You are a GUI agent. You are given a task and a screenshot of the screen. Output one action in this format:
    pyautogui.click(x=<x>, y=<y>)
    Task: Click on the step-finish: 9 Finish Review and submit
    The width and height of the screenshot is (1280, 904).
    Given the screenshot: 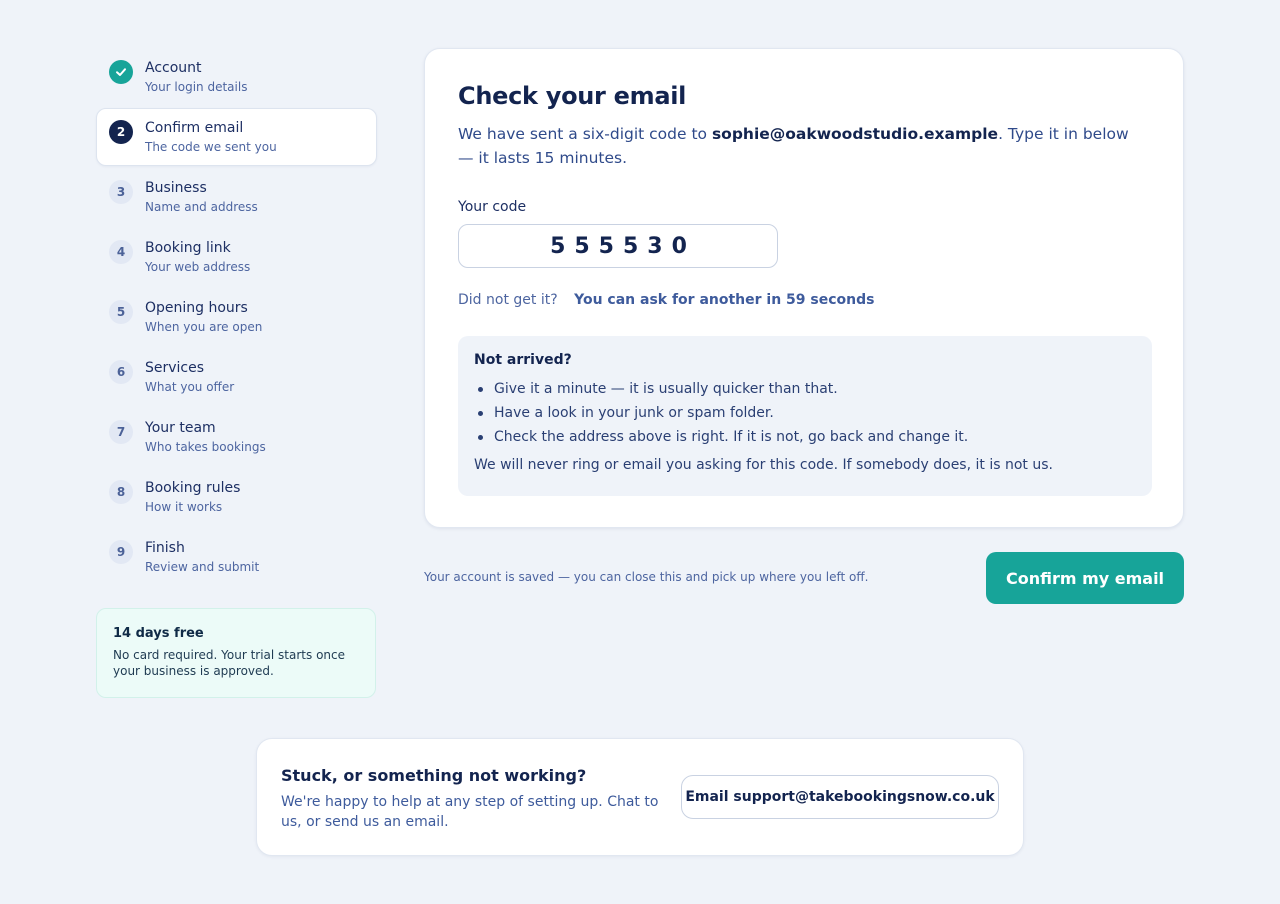 What is the action you would take?
    pyautogui.click(x=236, y=557)
    